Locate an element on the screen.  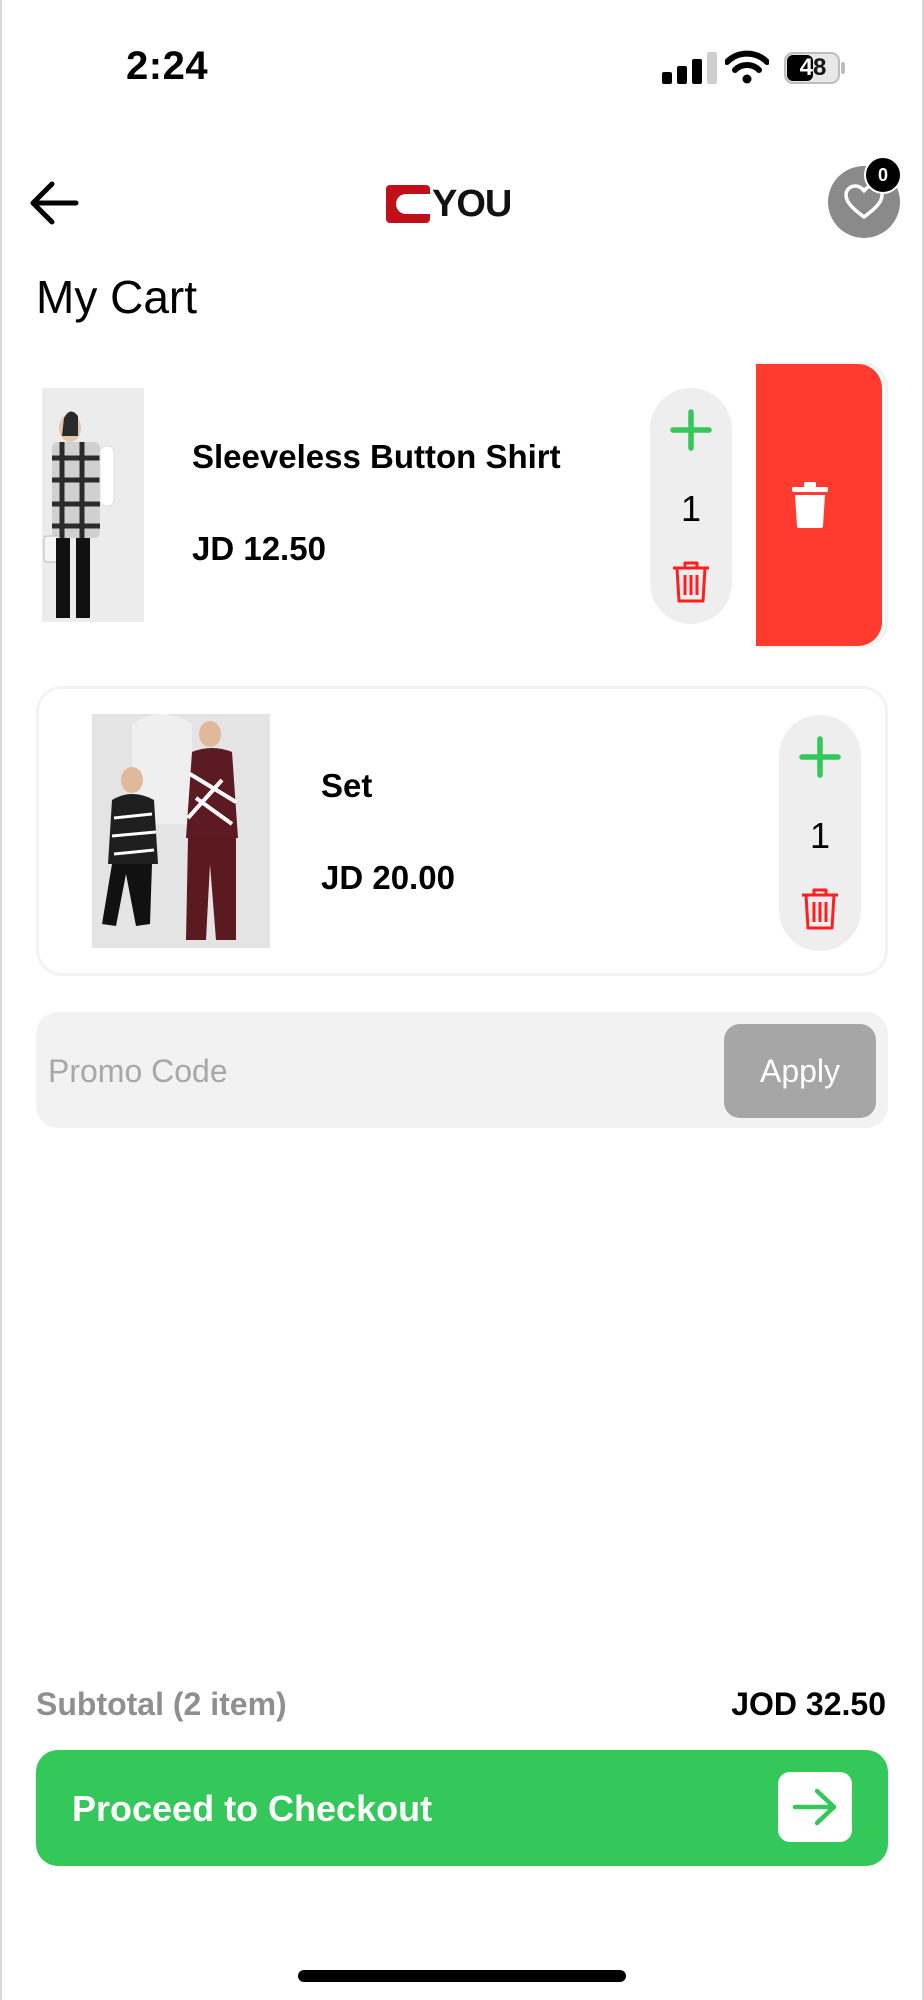
cellular-signal-icon is located at coordinates (689, 68).